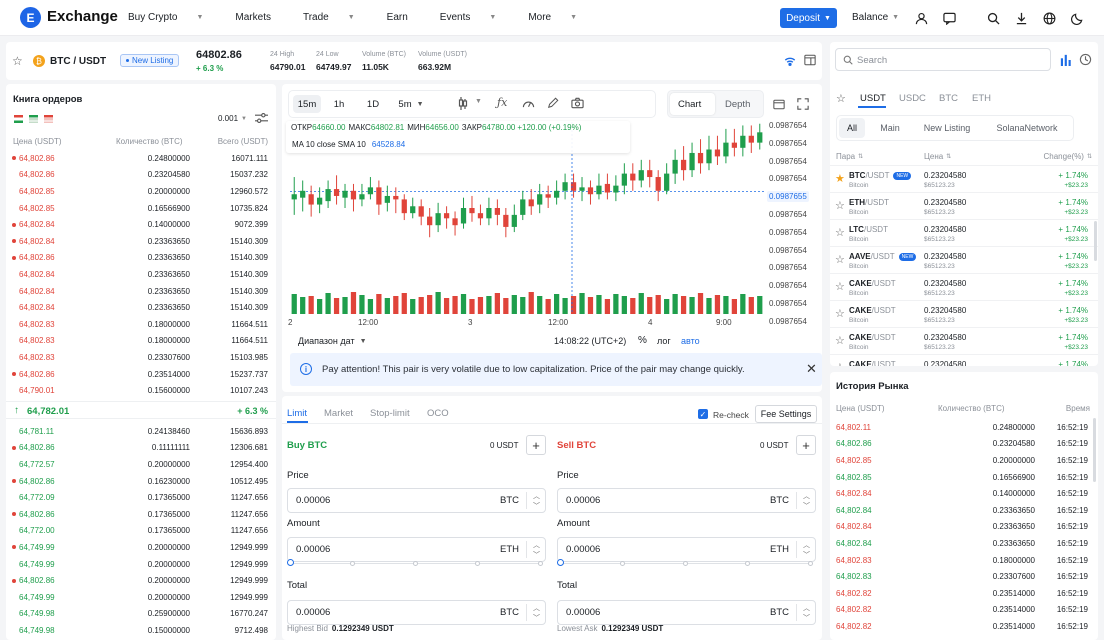 The image size is (1104, 640). Describe the element at coordinates (373, 104) in the screenshot. I see `timeframe-1d: 1D` at that location.